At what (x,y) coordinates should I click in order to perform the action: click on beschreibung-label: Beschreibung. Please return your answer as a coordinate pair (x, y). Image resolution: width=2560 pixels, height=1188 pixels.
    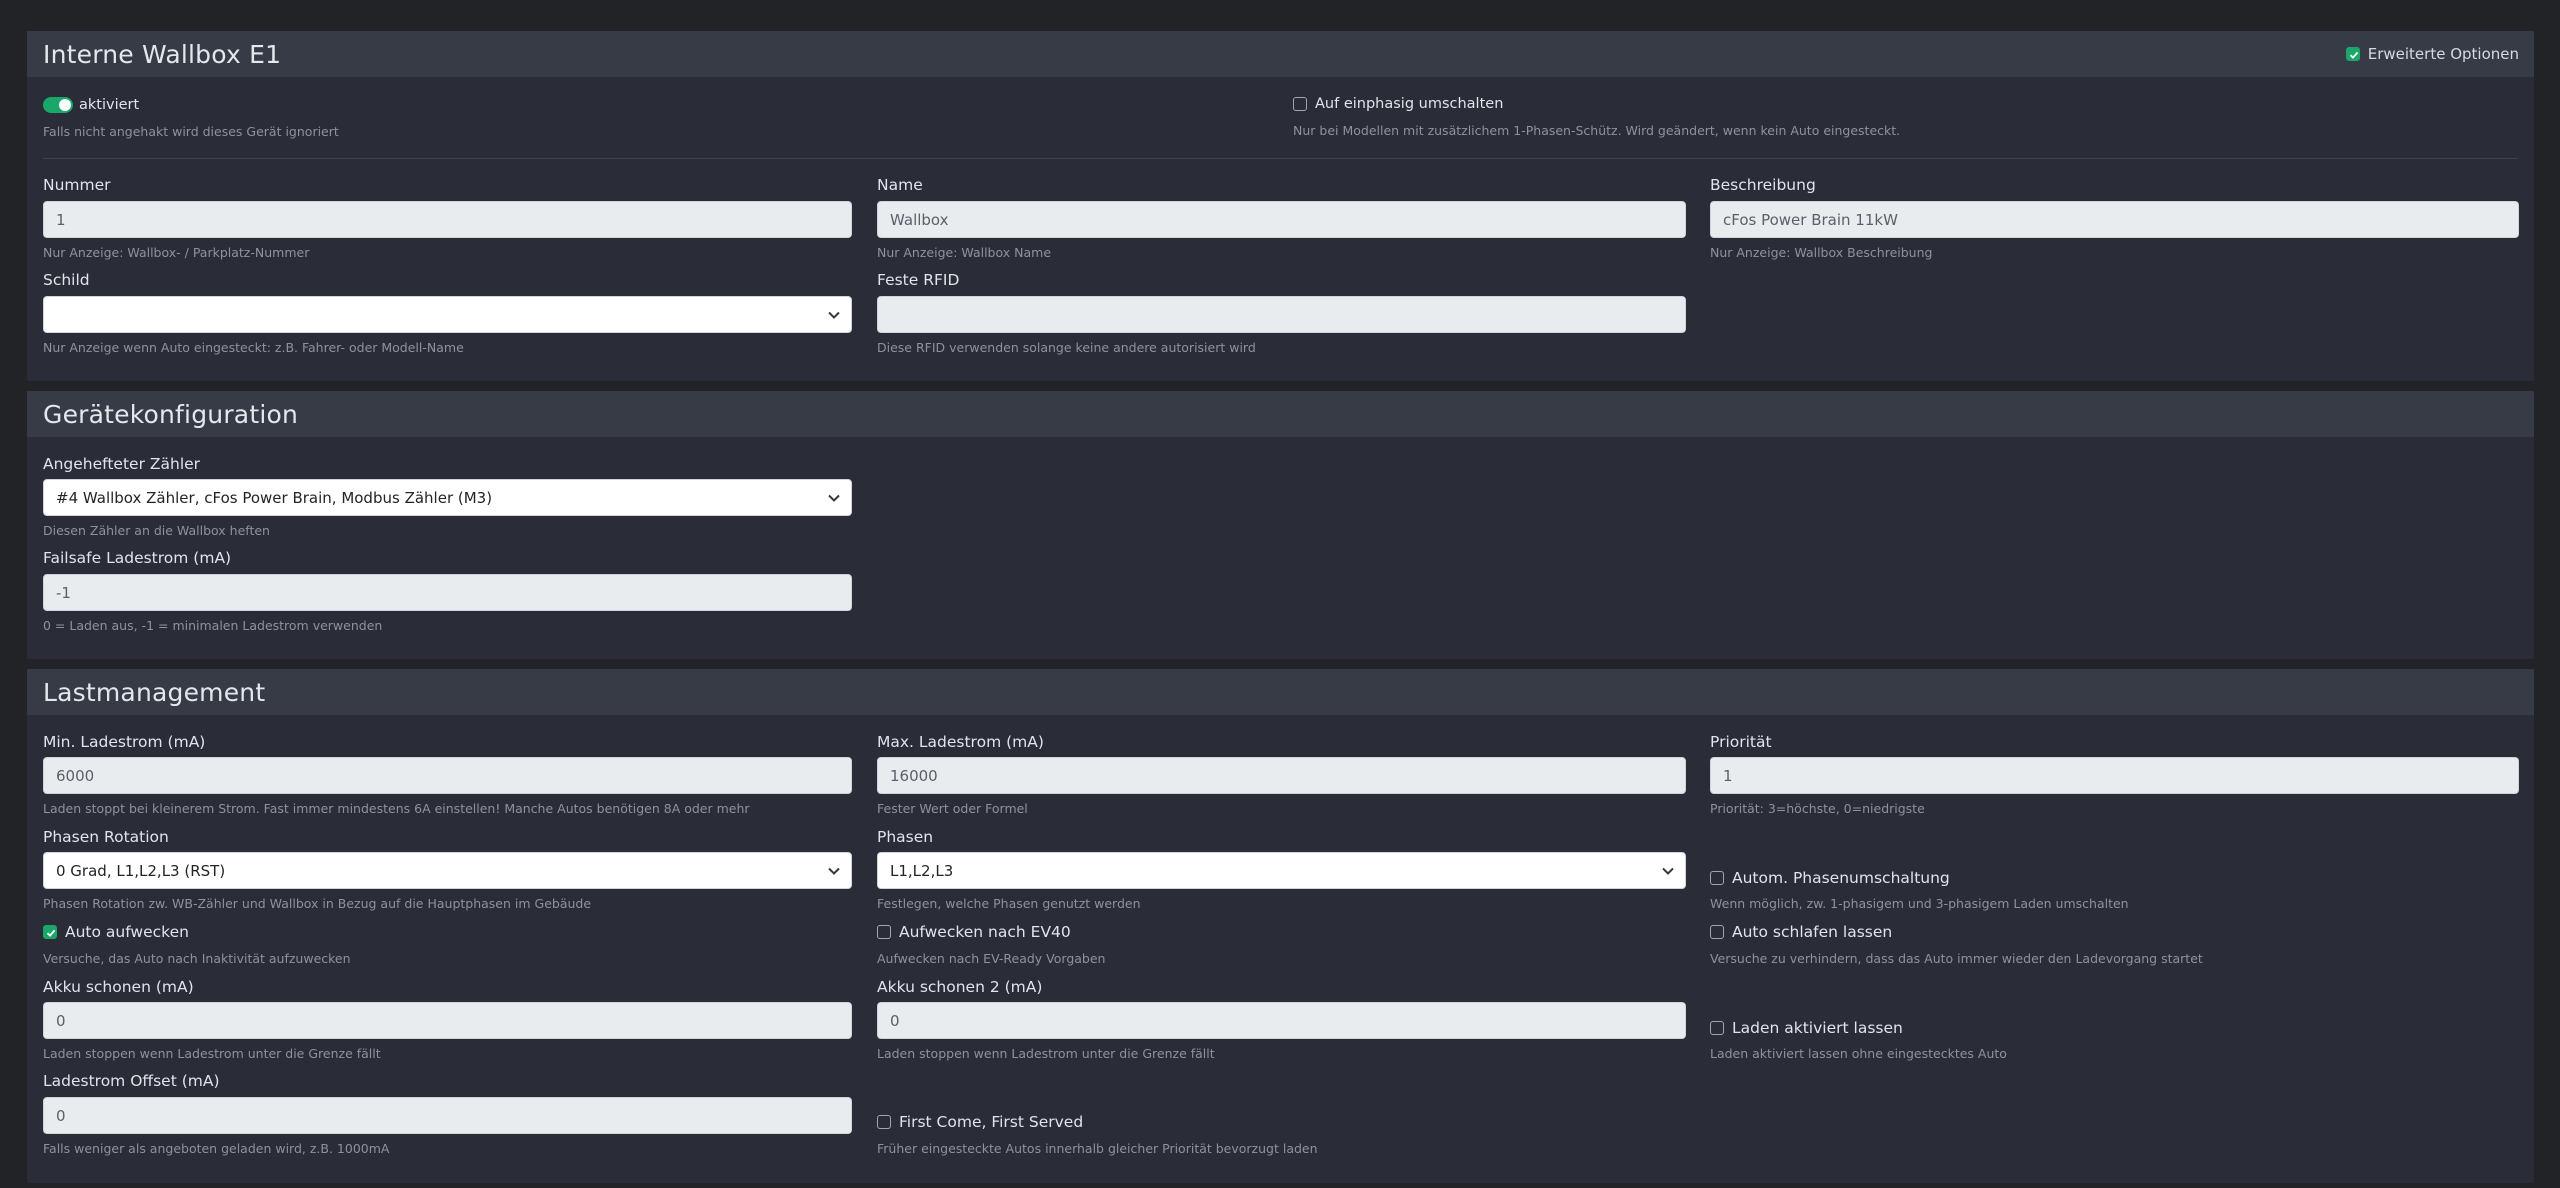
    Looking at the image, I should click on (1763, 185).